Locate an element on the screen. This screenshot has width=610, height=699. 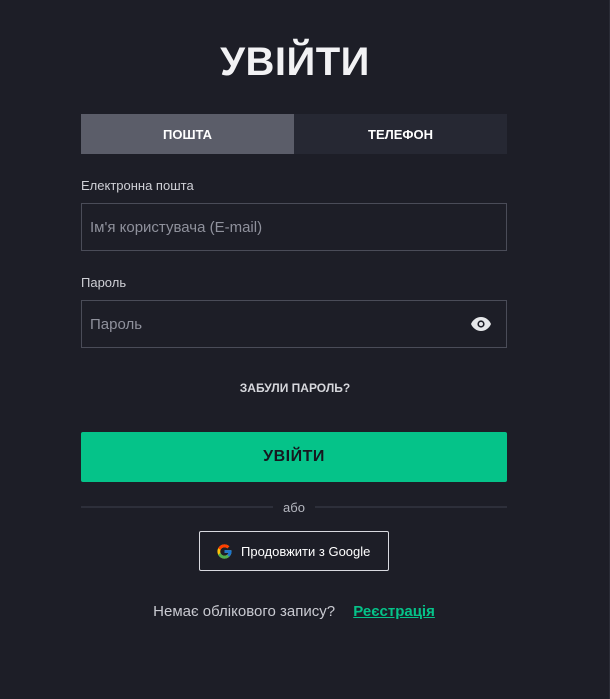
eye-icon is located at coordinates (481, 324).